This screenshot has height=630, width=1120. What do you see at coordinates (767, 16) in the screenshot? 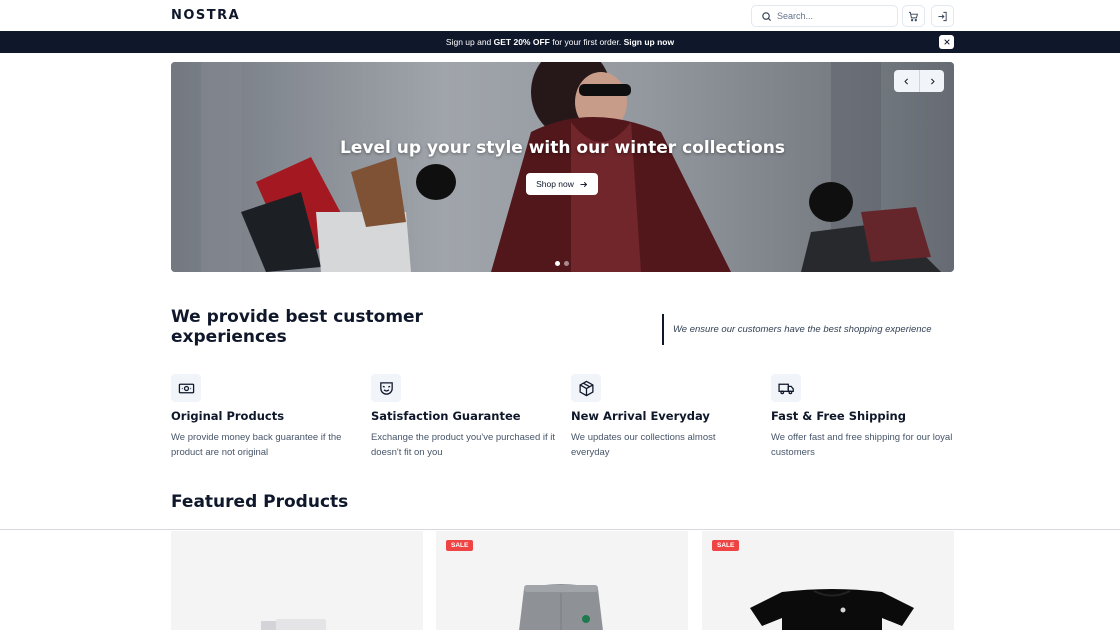
I see `search-icon` at bounding box center [767, 16].